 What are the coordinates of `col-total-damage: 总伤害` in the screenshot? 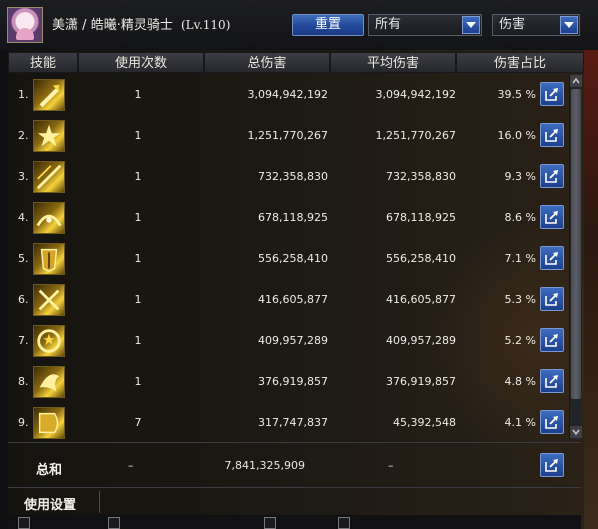 It's located at (267, 62).